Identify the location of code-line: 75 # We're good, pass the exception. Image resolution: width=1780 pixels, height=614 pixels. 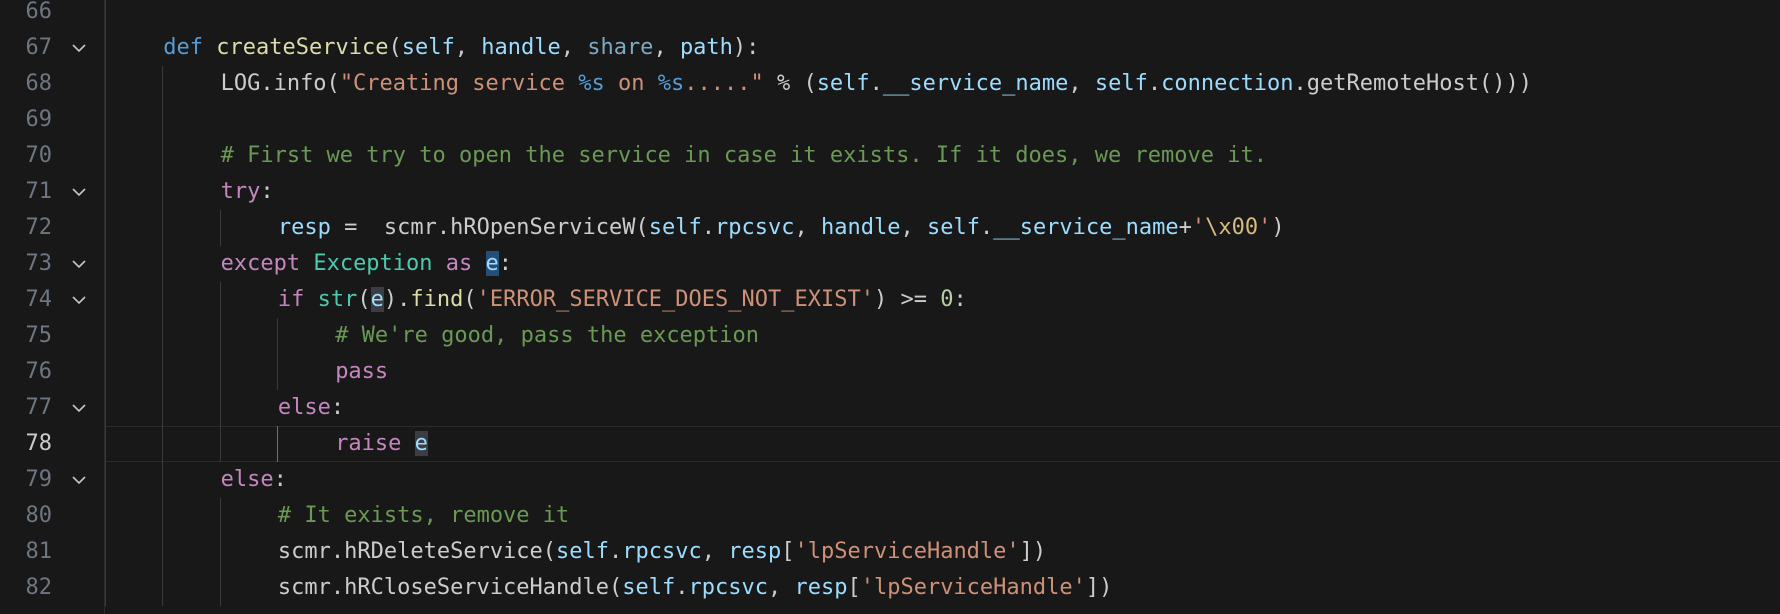
(890, 336).